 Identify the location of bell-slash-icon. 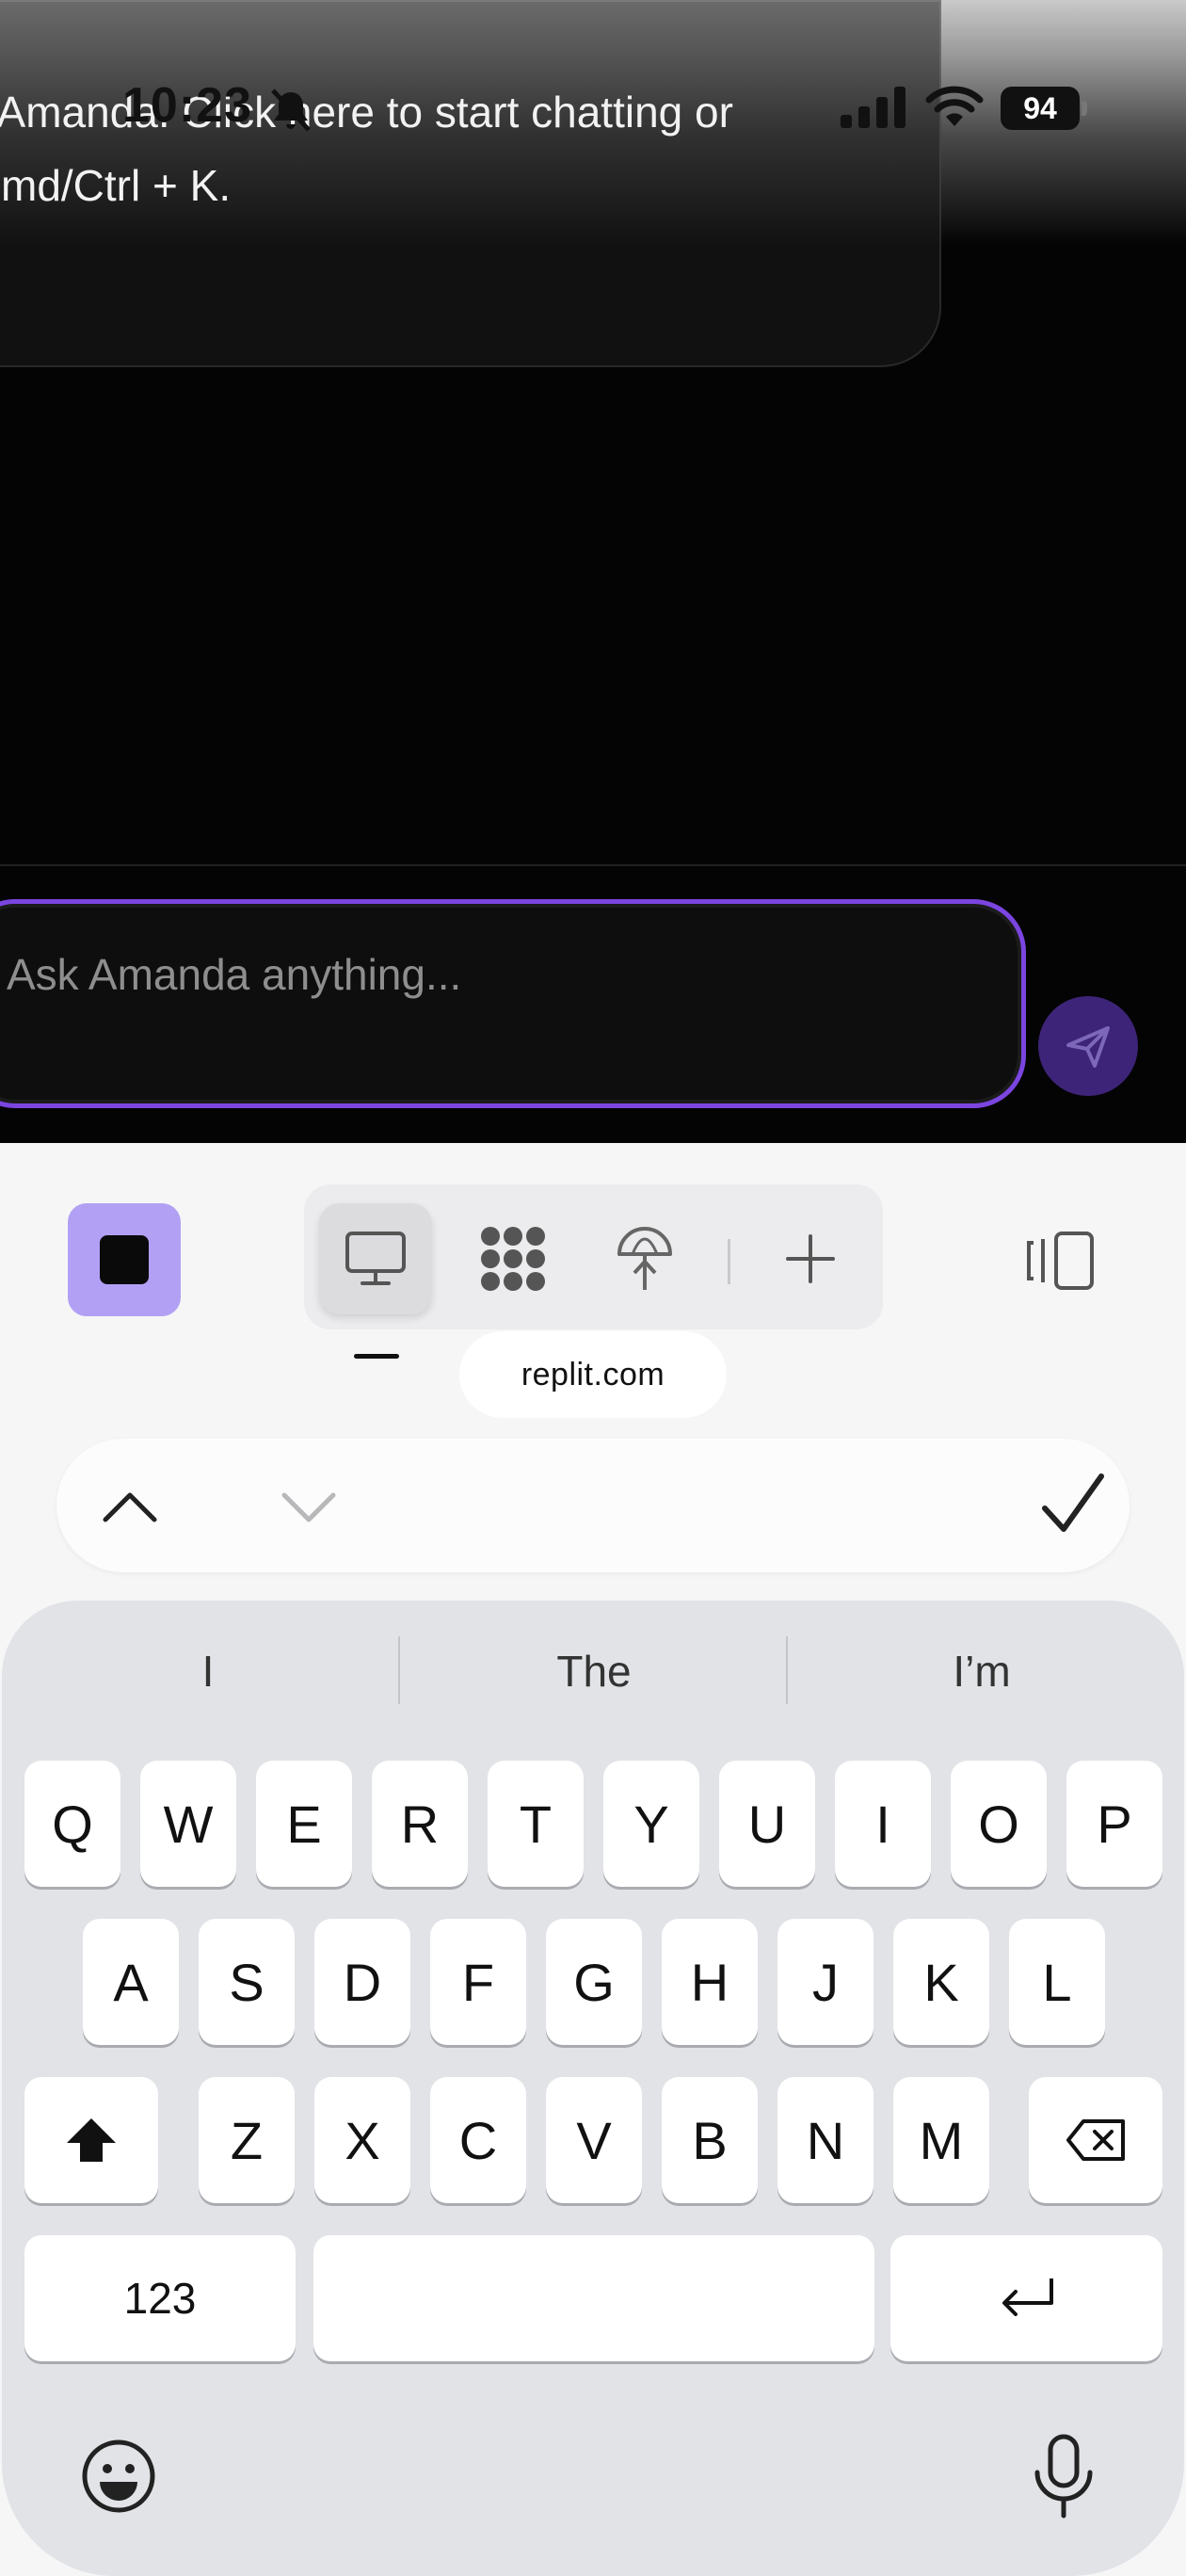
(291, 110).